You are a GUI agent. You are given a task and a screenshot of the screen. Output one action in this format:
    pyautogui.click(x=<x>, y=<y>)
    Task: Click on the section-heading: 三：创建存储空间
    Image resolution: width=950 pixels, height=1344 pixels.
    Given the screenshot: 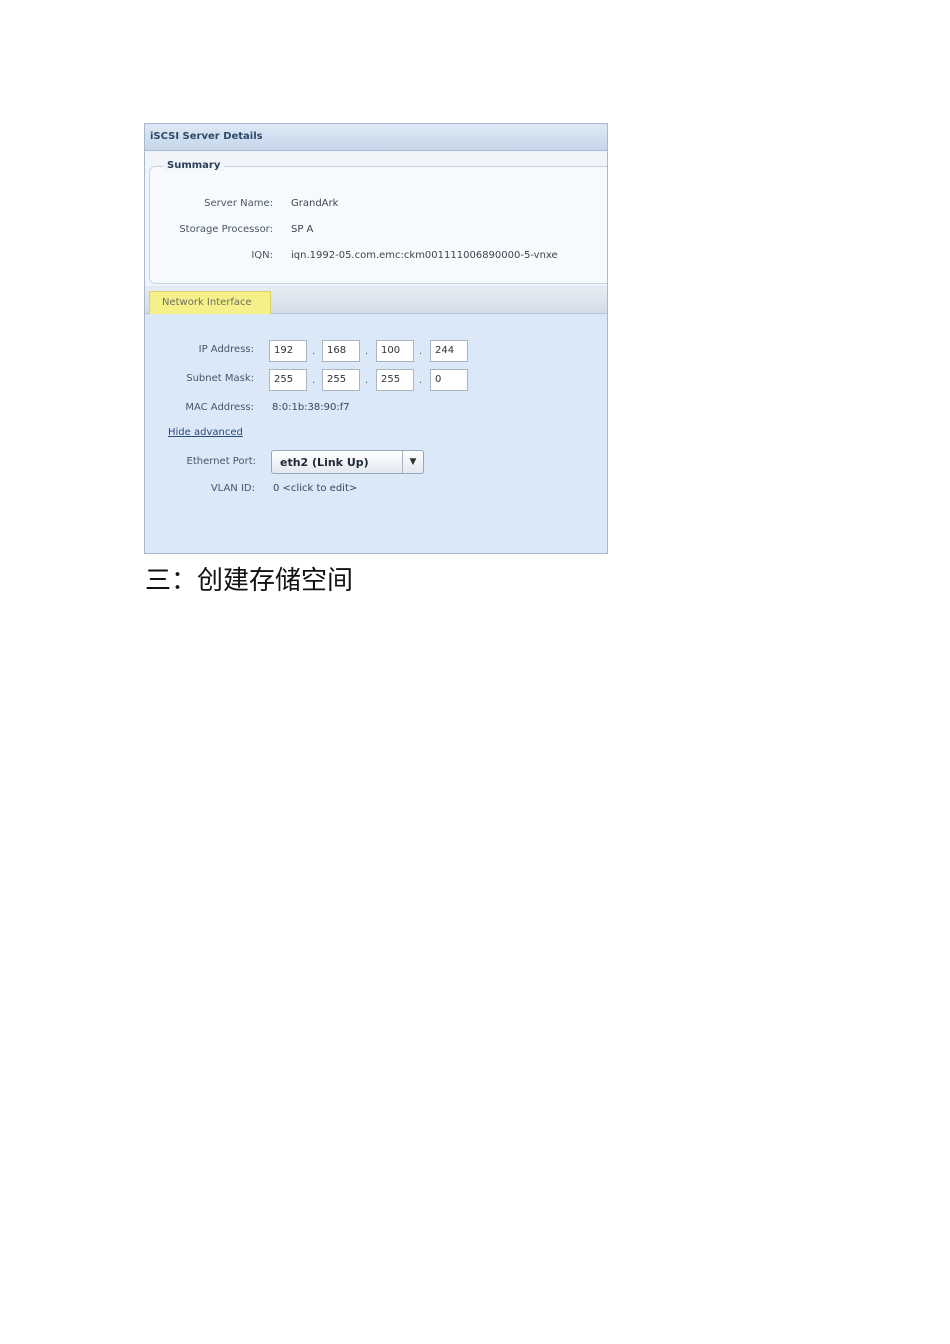 What is the action you would take?
    pyautogui.click(x=249, y=581)
    